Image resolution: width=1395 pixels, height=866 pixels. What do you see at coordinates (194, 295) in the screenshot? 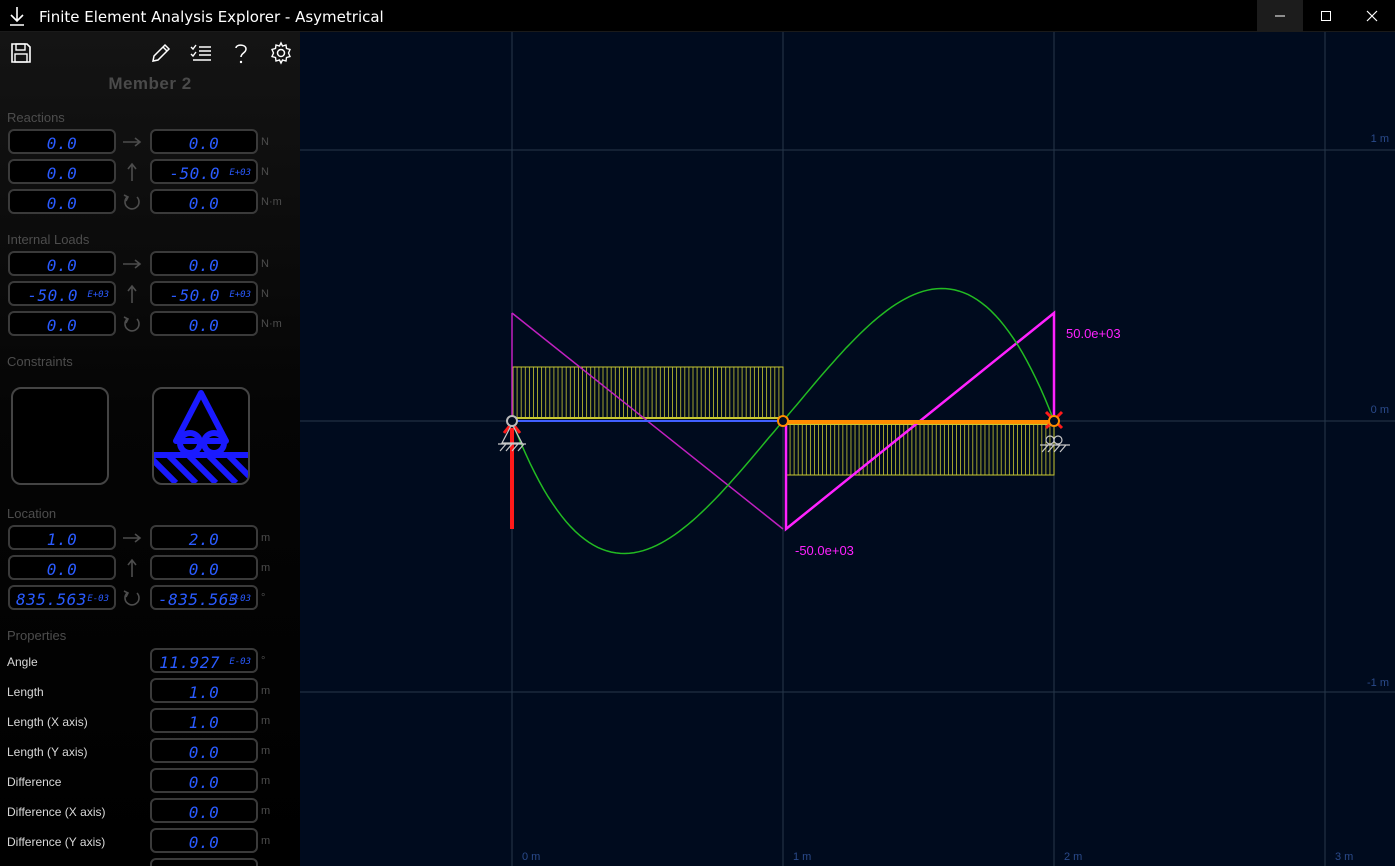
I see `internal-loads-right-field-value: -50.0` at bounding box center [194, 295].